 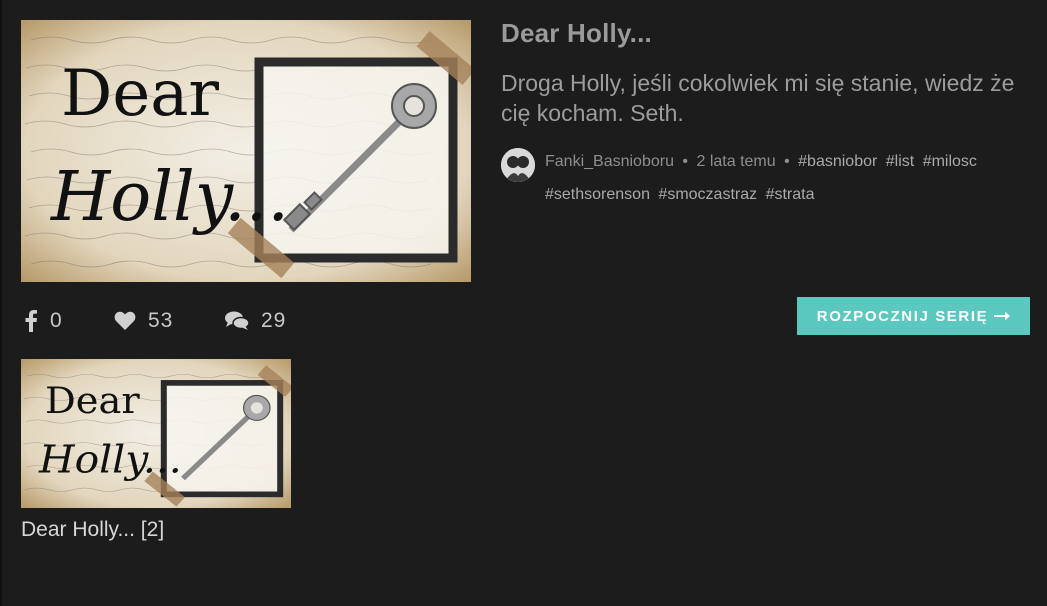 I want to click on like-button: 53, so click(x=143, y=321).